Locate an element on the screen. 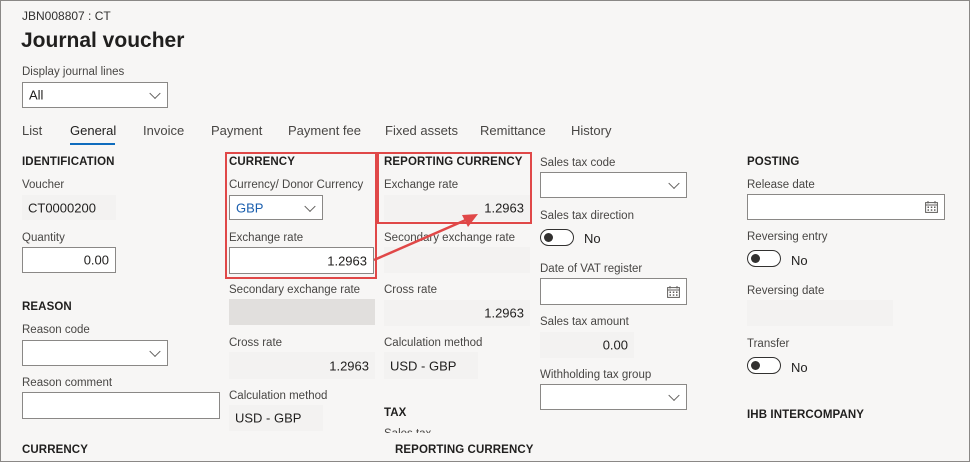 The image size is (970, 462). vat-register-date-label: Date of VAT register is located at coordinates (591, 269).